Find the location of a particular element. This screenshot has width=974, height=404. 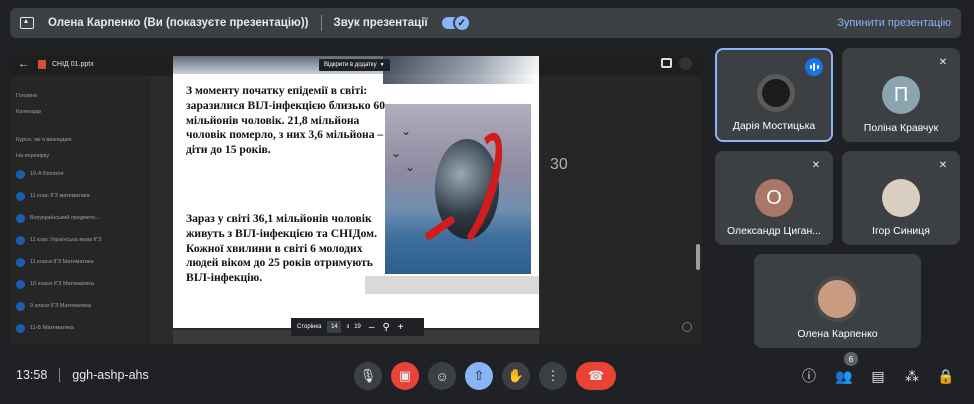

more-vert-icon: ⋮ is located at coordinates (553, 375).